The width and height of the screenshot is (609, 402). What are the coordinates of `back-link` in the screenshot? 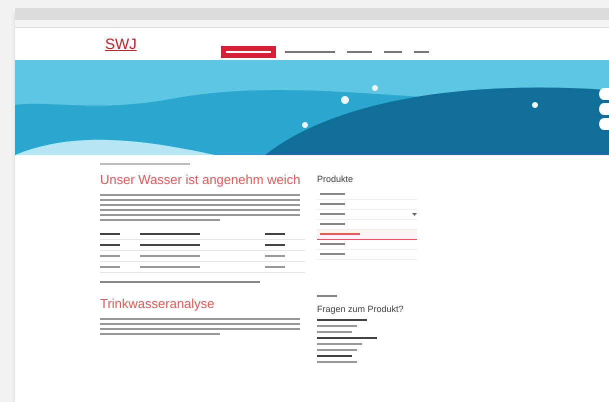 It's located at (327, 295).